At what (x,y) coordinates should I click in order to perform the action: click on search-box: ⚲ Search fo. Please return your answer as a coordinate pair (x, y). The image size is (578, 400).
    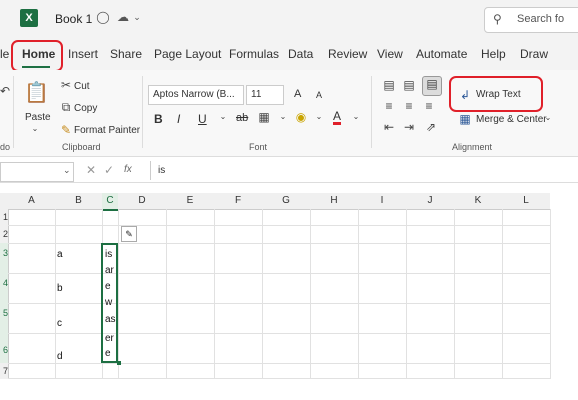
    Looking at the image, I should click on (531, 20).